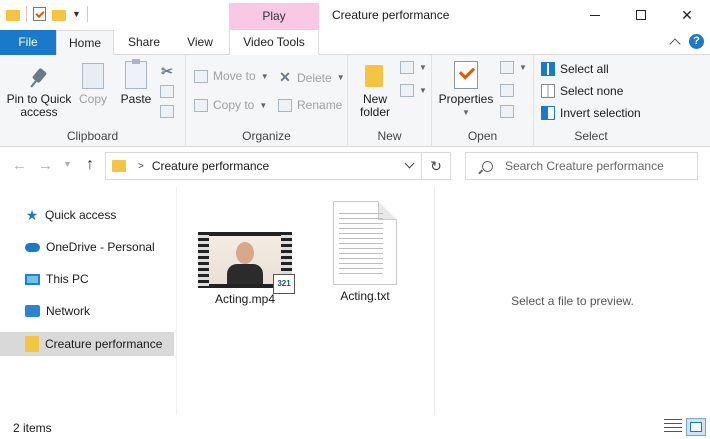 This screenshot has height=439, width=710. I want to click on copy-to-button: Copy to ▼, so click(230, 105).